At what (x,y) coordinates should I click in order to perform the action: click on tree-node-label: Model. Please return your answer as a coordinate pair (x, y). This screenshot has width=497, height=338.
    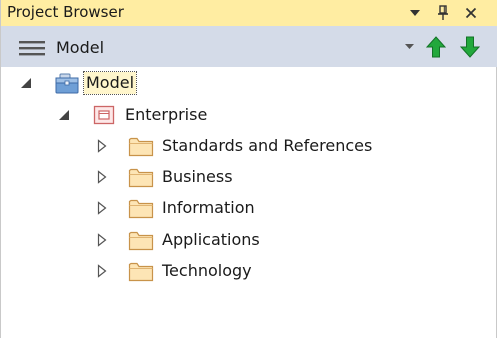
    Looking at the image, I should click on (110, 83).